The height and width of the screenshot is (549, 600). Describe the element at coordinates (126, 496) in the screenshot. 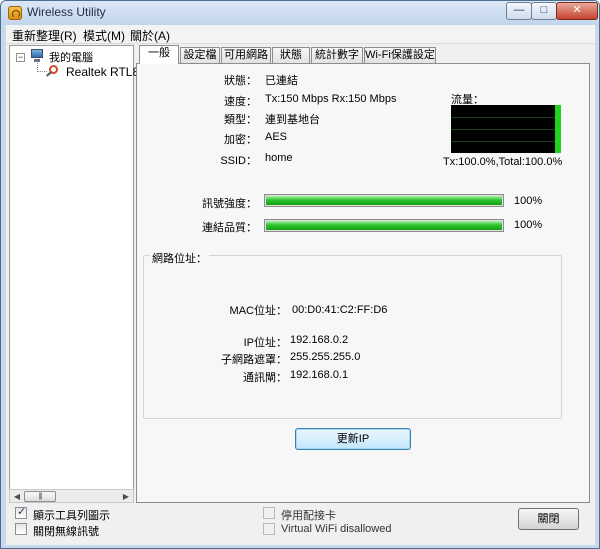

I see `scroll-right-arrow-icon: ▶` at that location.